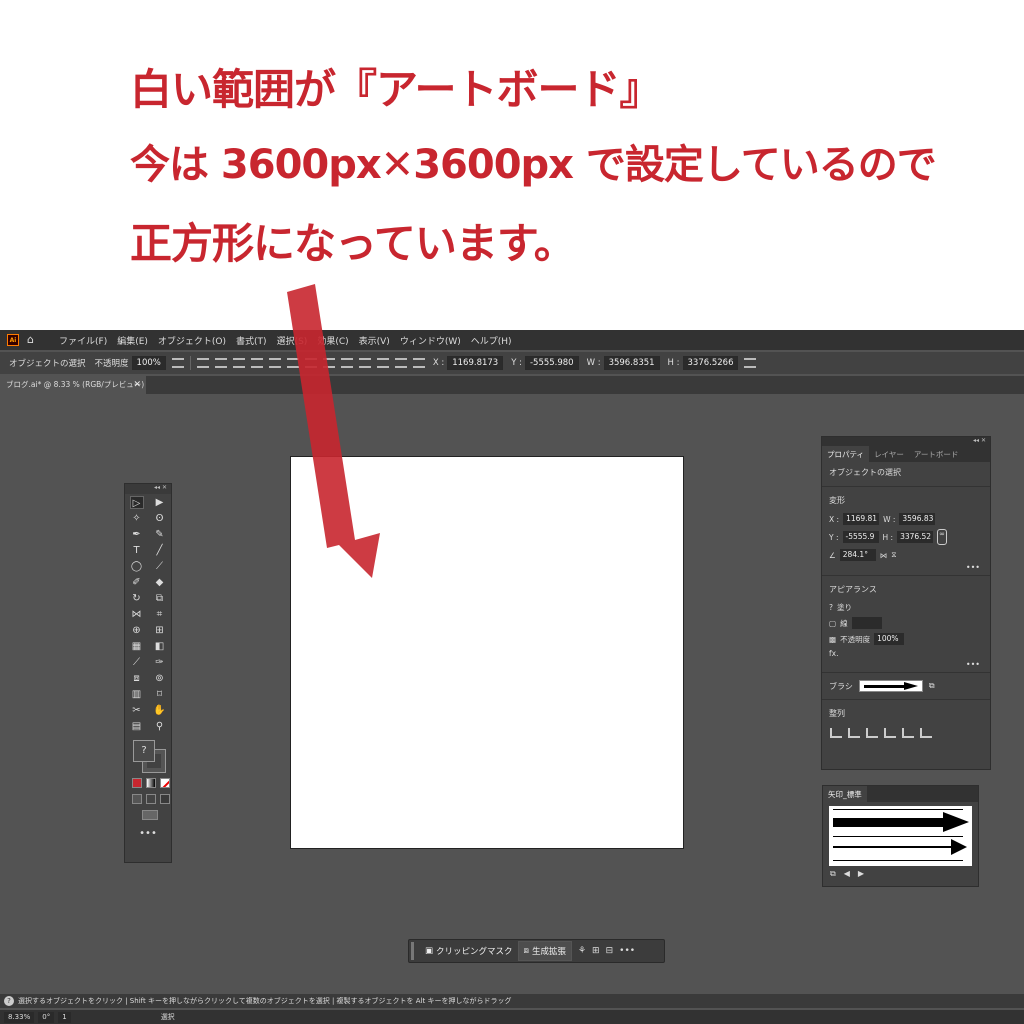 This screenshot has height=1024, width=1024. What do you see at coordinates (610, 951) in the screenshot?
I see `align-icon: ⊟` at bounding box center [610, 951].